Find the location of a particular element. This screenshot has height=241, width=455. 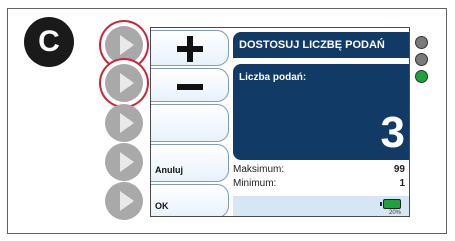

panel-badge: C is located at coordinates (49, 42).